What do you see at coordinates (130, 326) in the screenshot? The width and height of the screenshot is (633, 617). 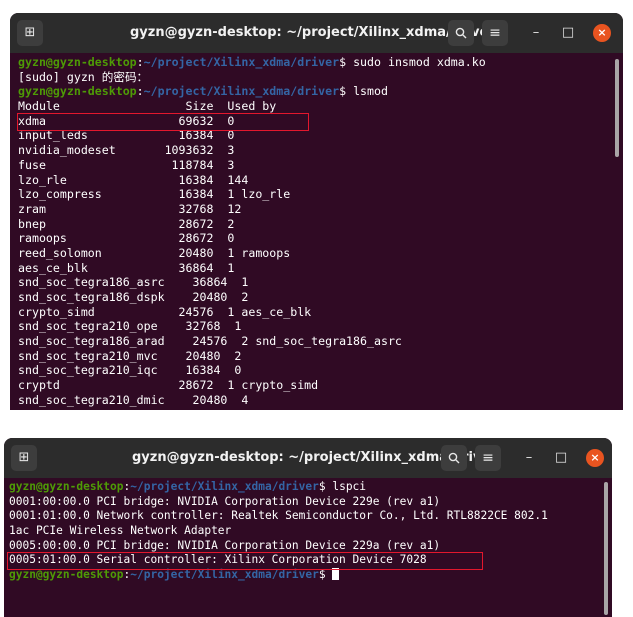 I see `output-text: snd_soc_tegra210_ope 32768 1` at bounding box center [130, 326].